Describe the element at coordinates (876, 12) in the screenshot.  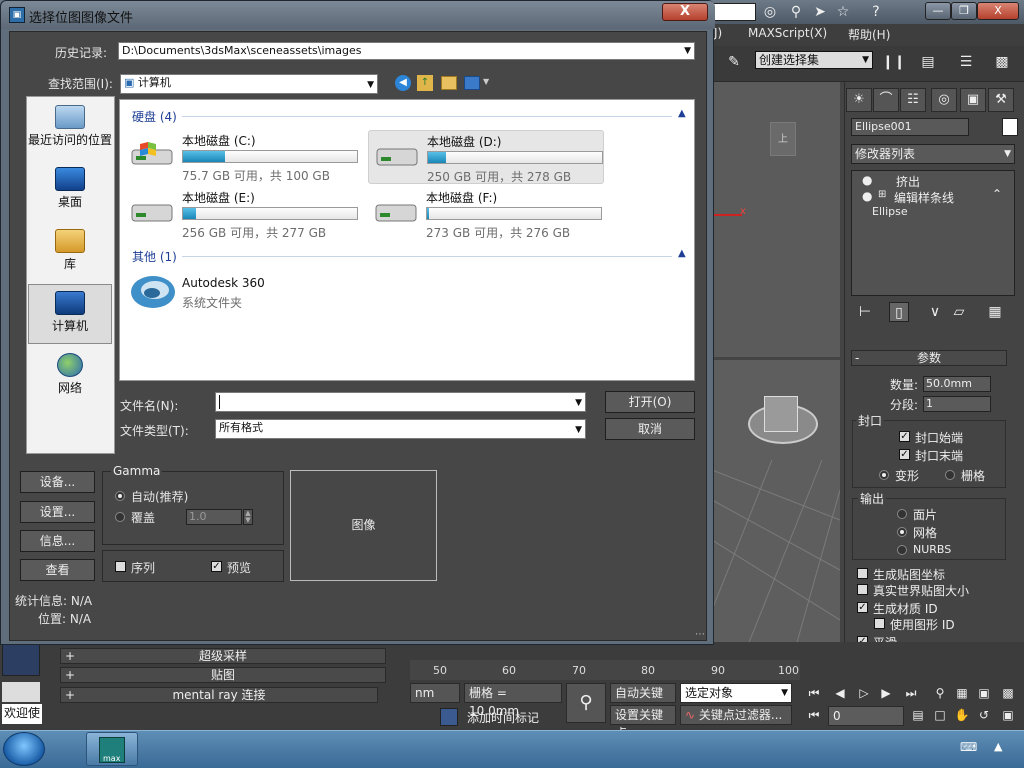
I see `help-icon: ?` at that location.